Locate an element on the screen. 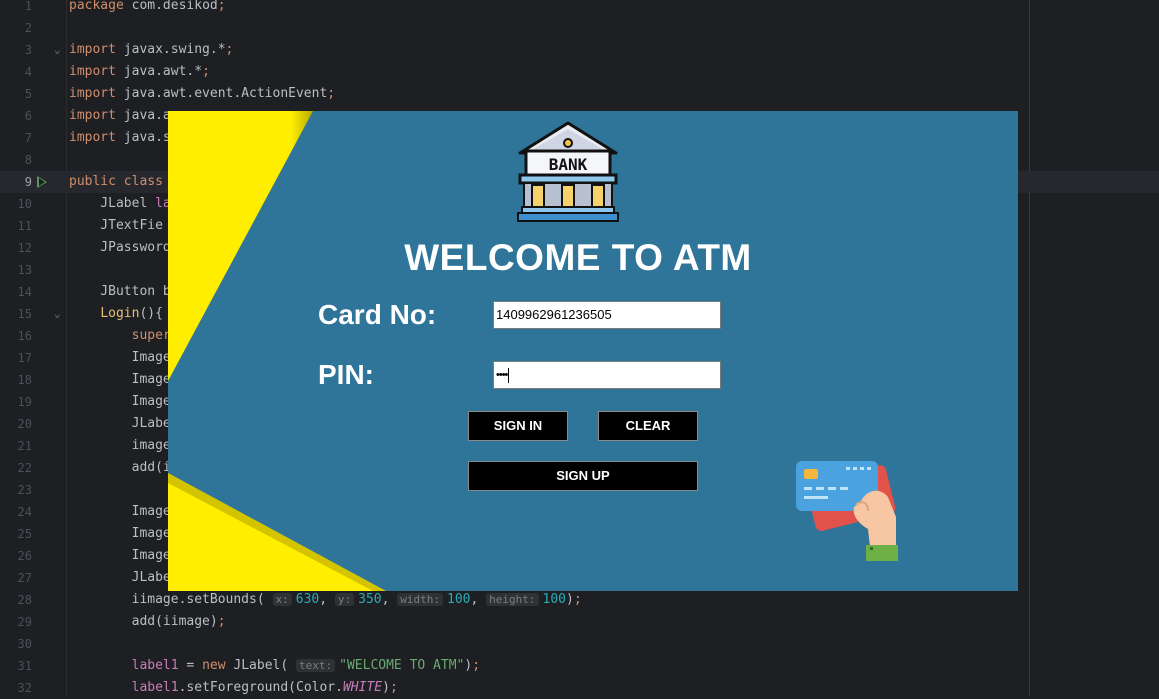  code-text: add(iimage); is located at coordinates (147, 621).